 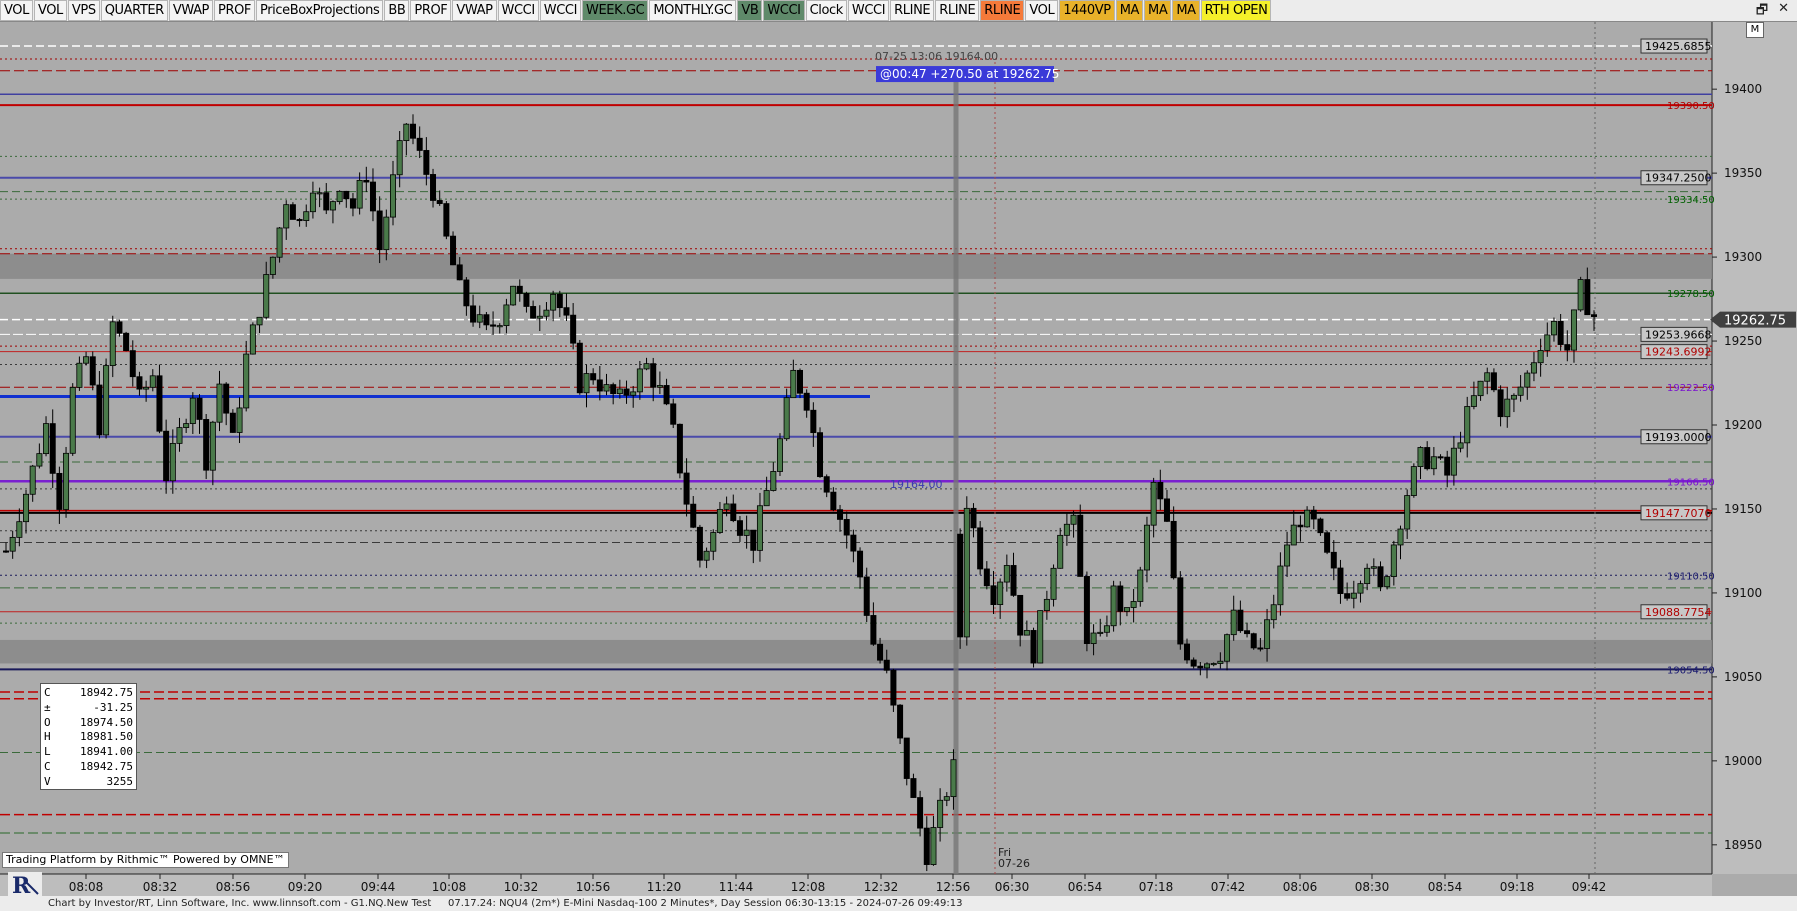 What do you see at coordinates (190, 10) in the screenshot?
I see `toolbar-button-vwap-4: VWAP` at bounding box center [190, 10].